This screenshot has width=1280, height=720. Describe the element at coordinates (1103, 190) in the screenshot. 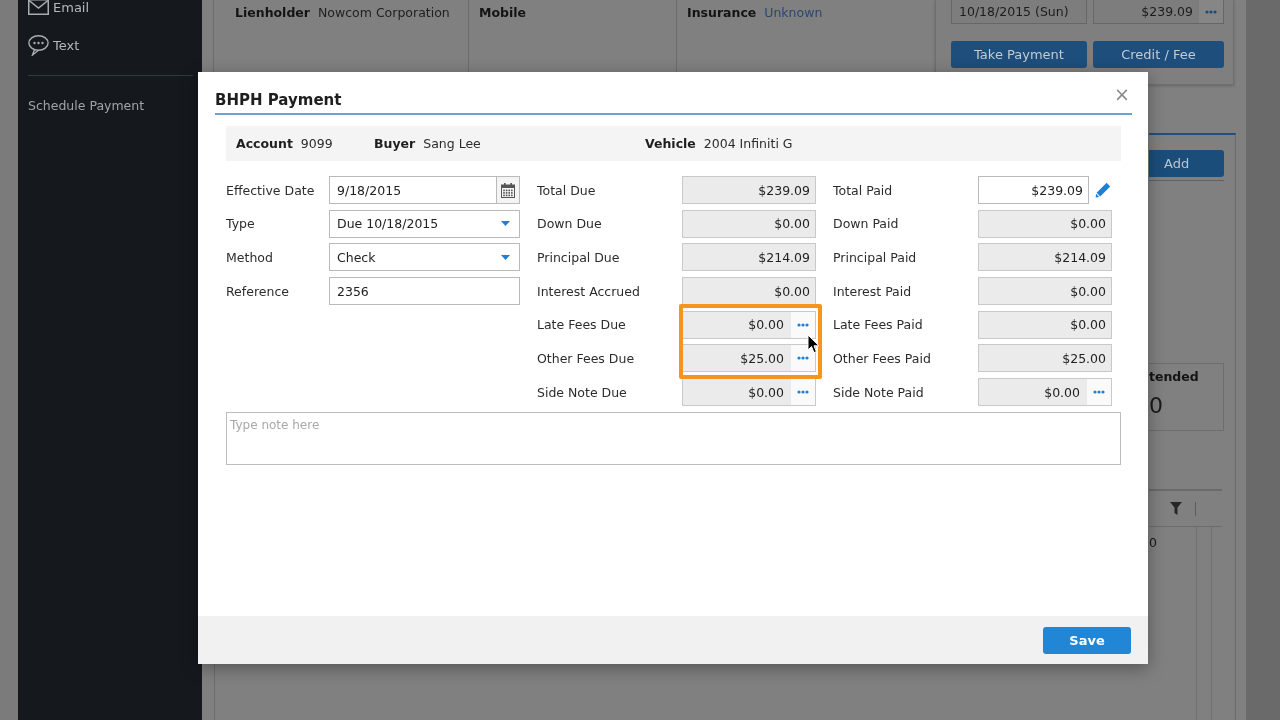

I see `pencil-icon` at that location.